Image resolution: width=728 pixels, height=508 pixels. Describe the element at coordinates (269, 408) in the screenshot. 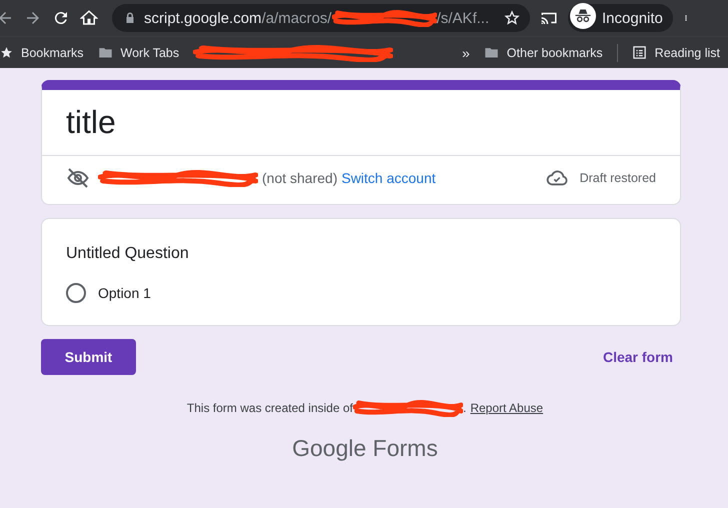

I see `footer-text: This form was created inside of` at that location.